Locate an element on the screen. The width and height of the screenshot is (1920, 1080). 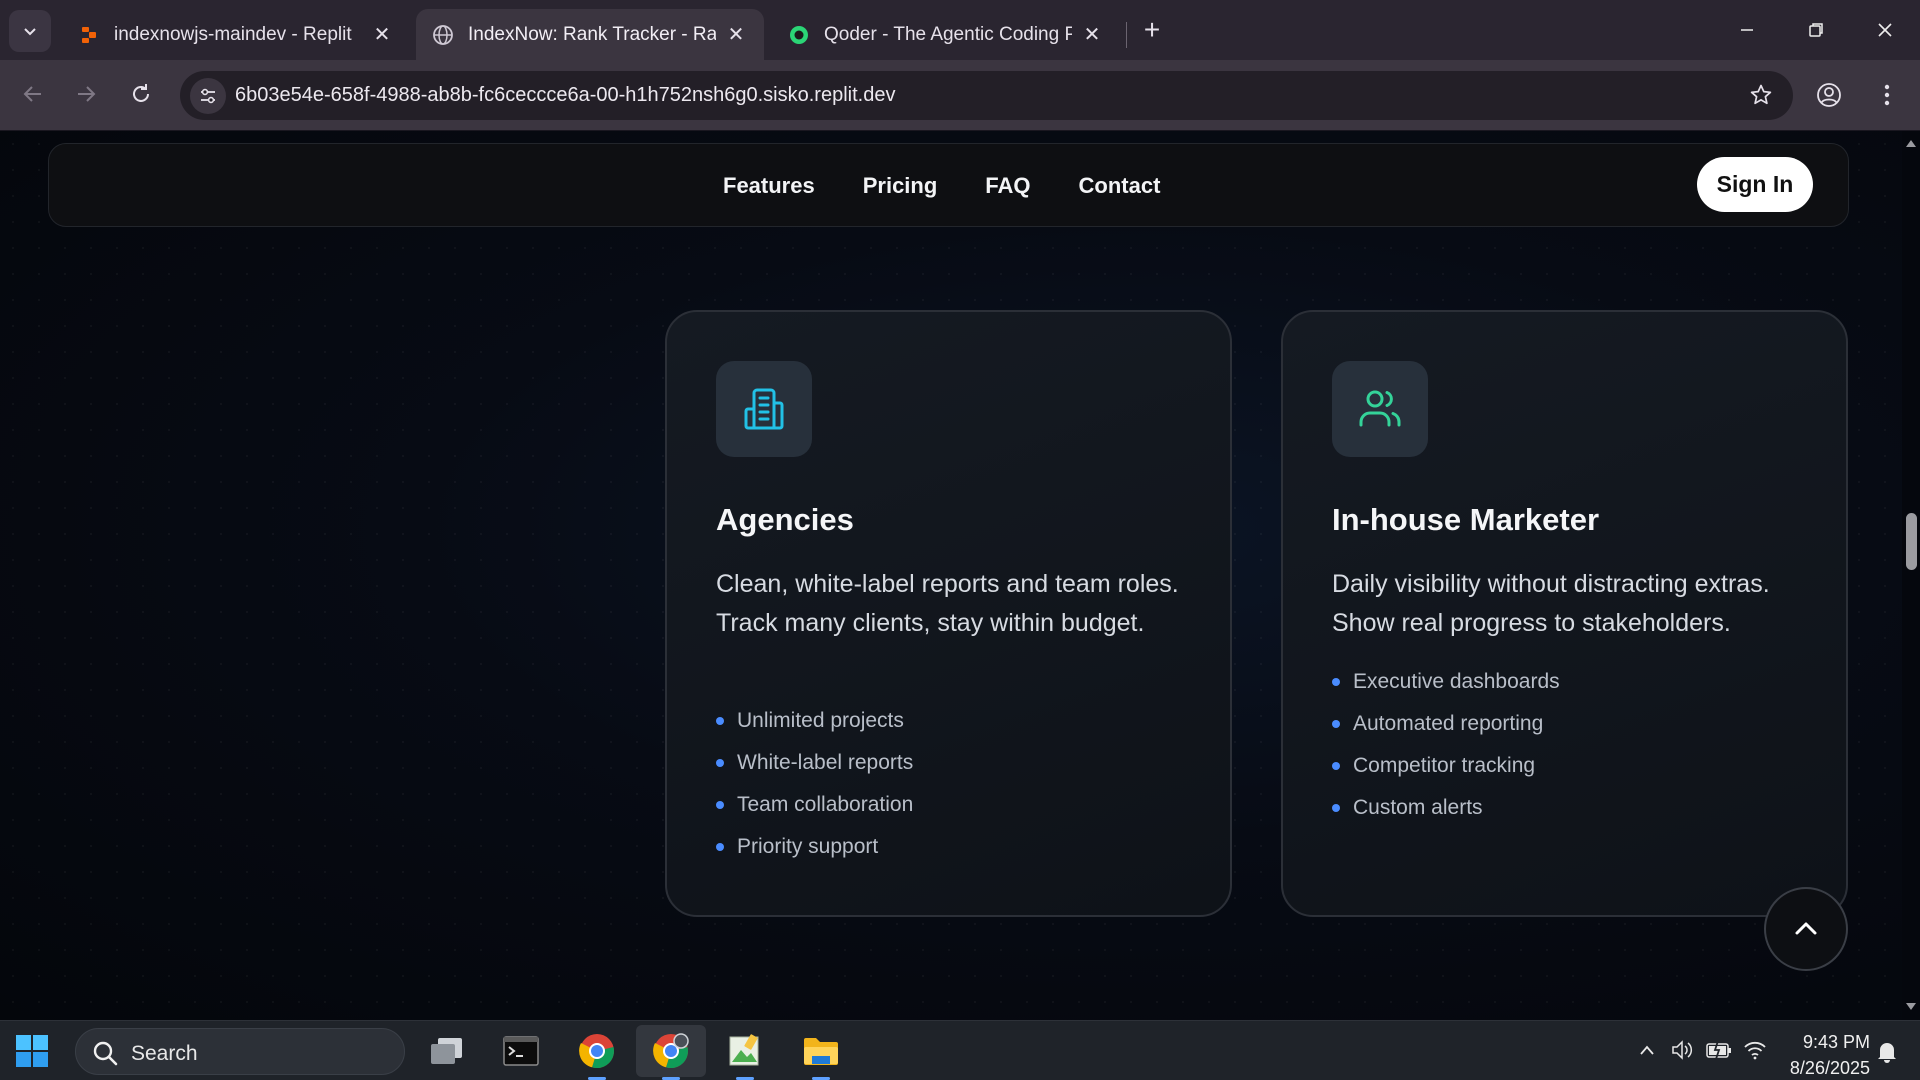
show-hidden-icons-button is located at coordinates (1647, 1050).